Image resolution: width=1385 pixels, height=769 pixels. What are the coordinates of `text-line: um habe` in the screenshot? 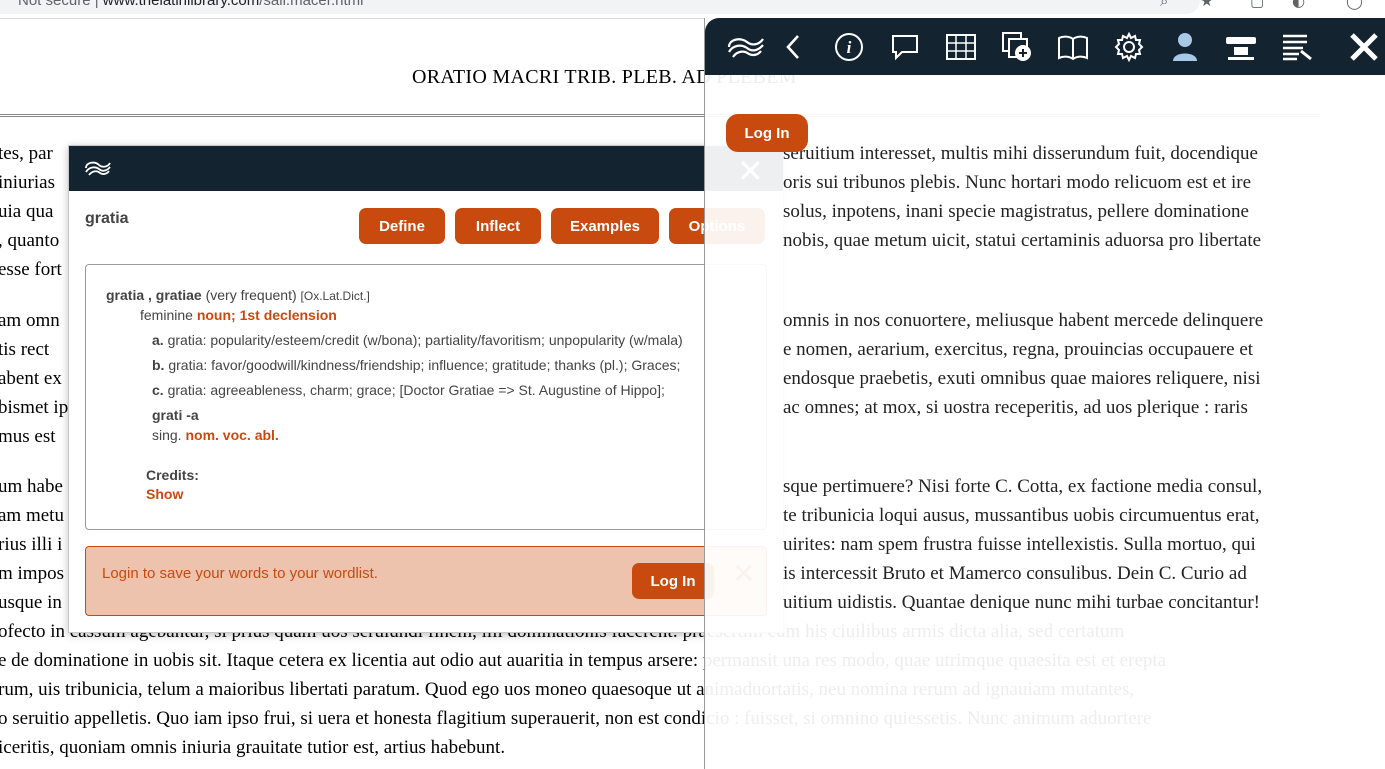 It's located at (31, 486).